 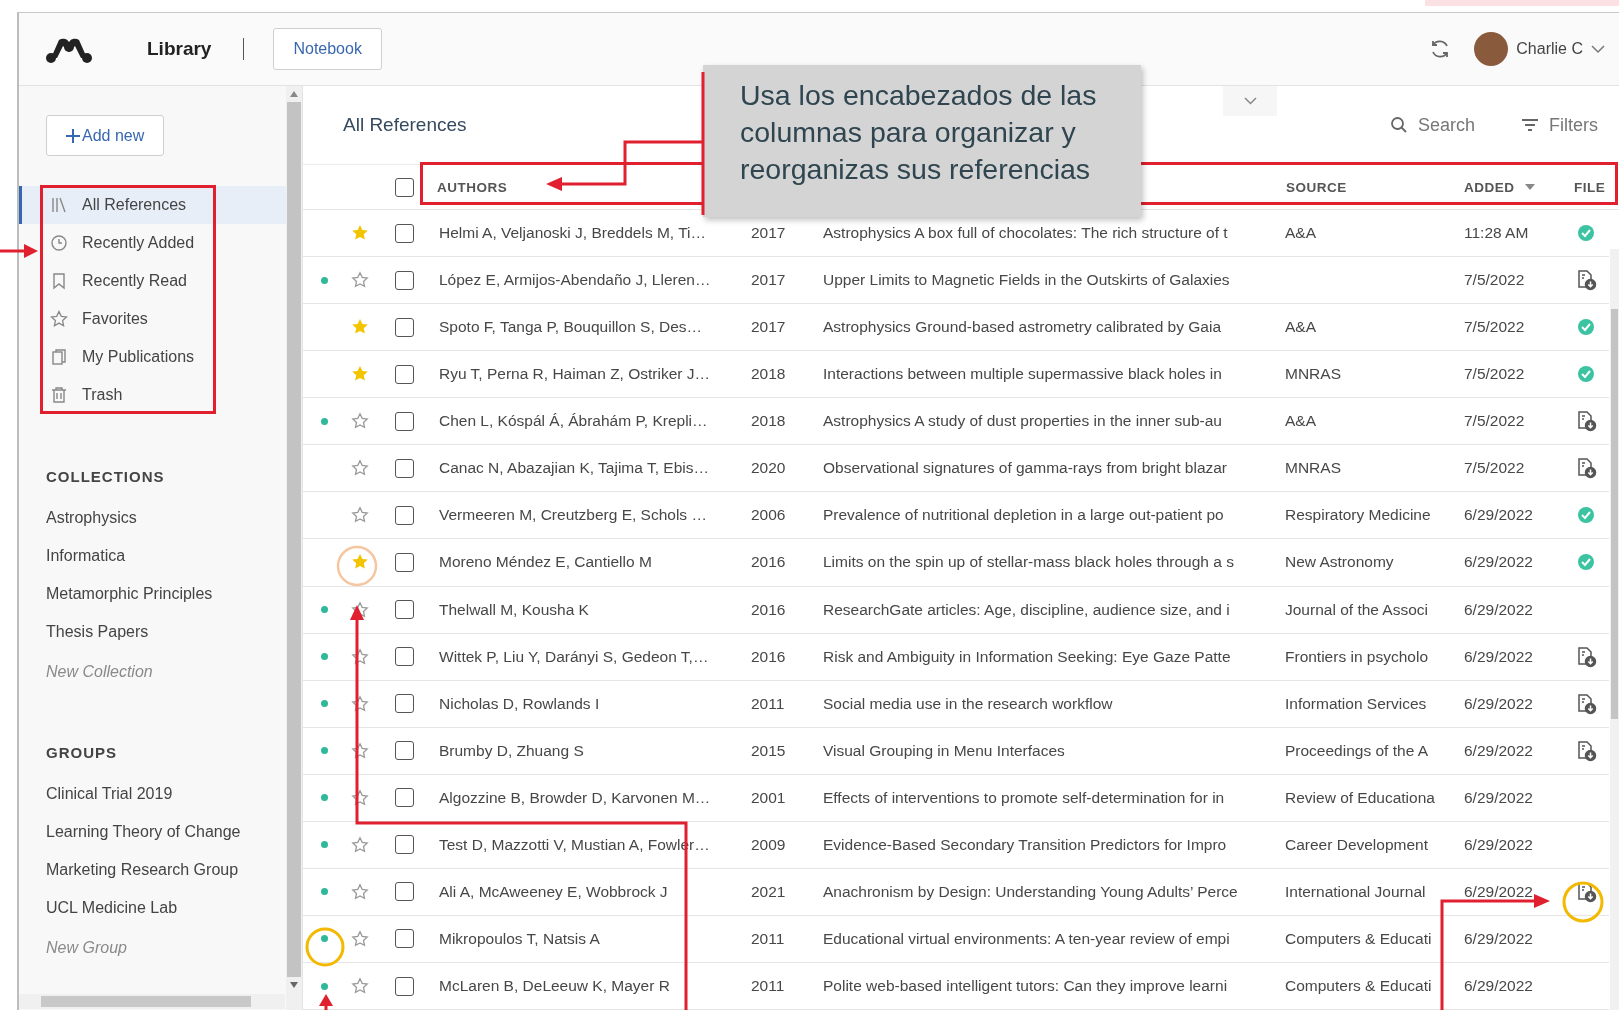 I want to click on sidebar-item: Trash, so click(x=152, y=395).